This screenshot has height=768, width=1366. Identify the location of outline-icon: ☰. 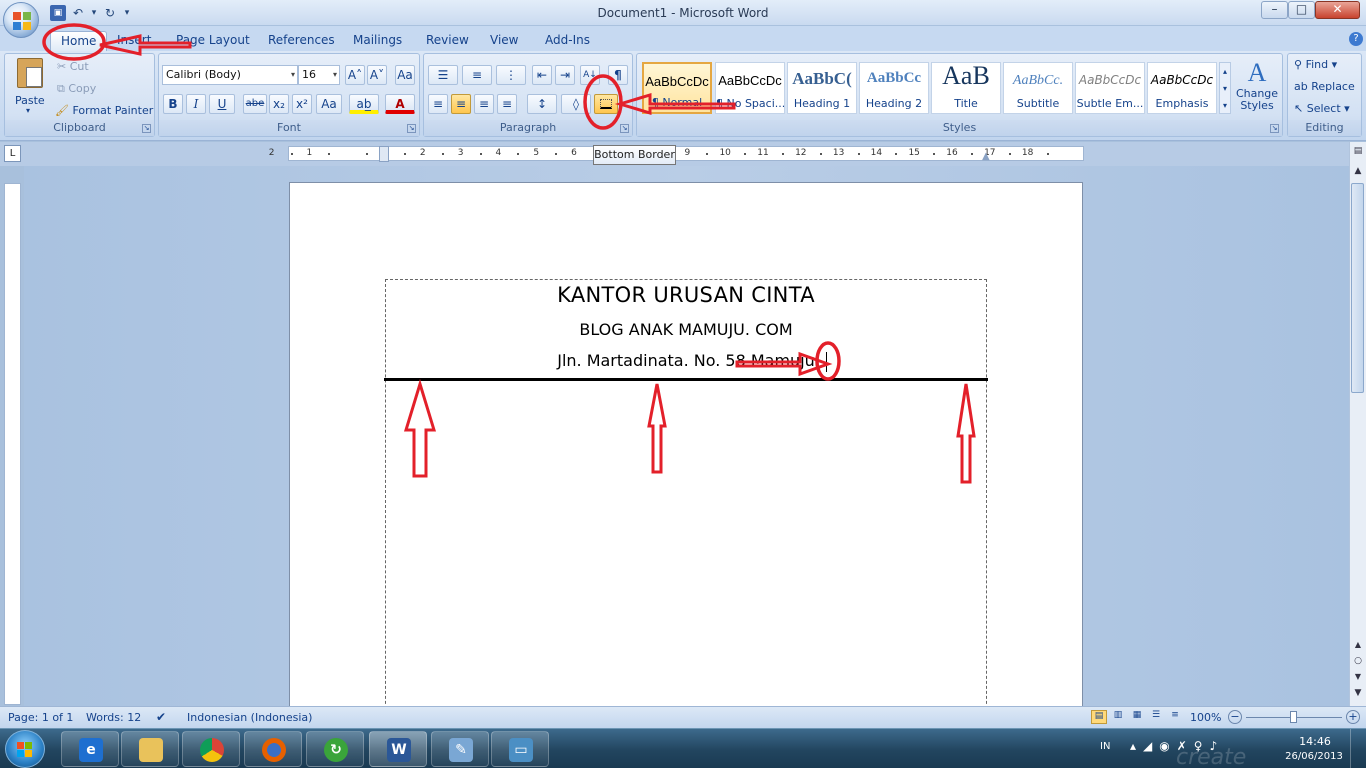
(1156, 717).